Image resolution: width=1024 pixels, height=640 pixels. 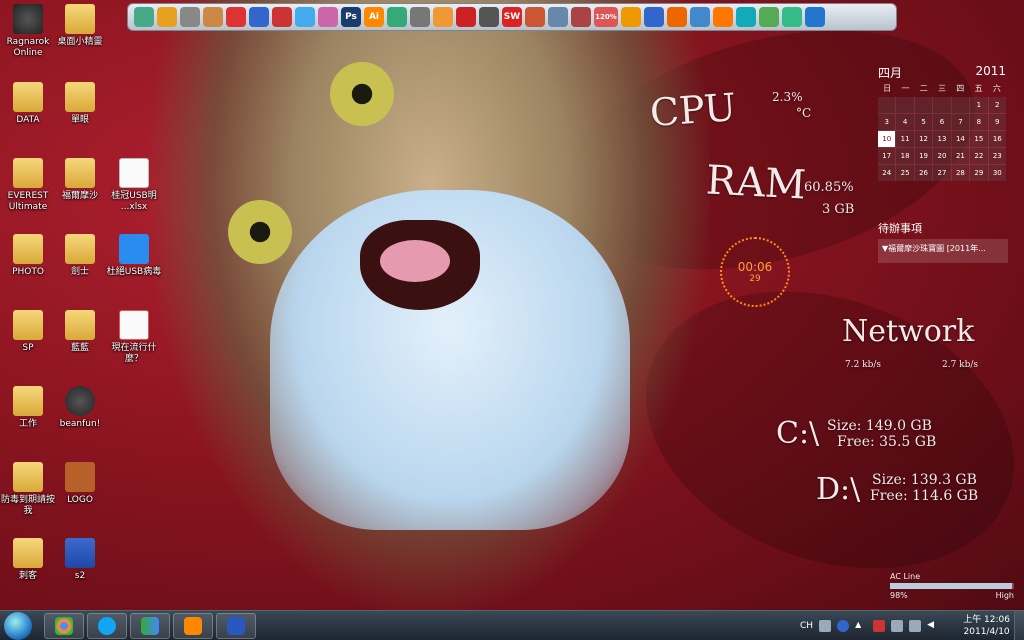 What do you see at coordinates (825, 626) in the screenshot?
I see `keyboard-icon` at bounding box center [825, 626].